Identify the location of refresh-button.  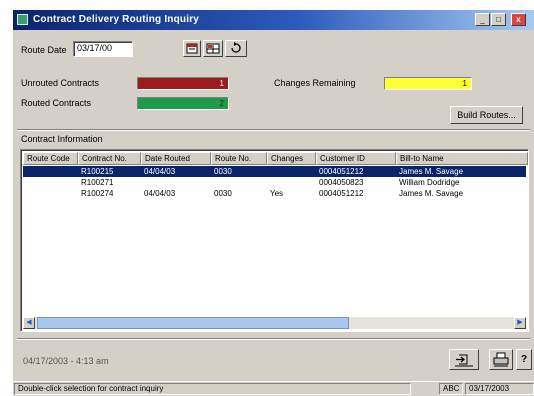
(236, 48).